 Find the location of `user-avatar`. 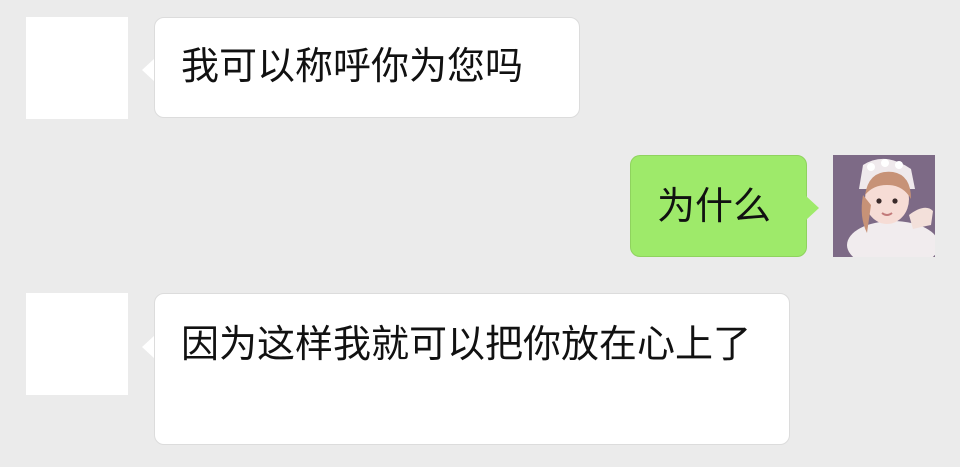

user-avatar is located at coordinates (884, 206).